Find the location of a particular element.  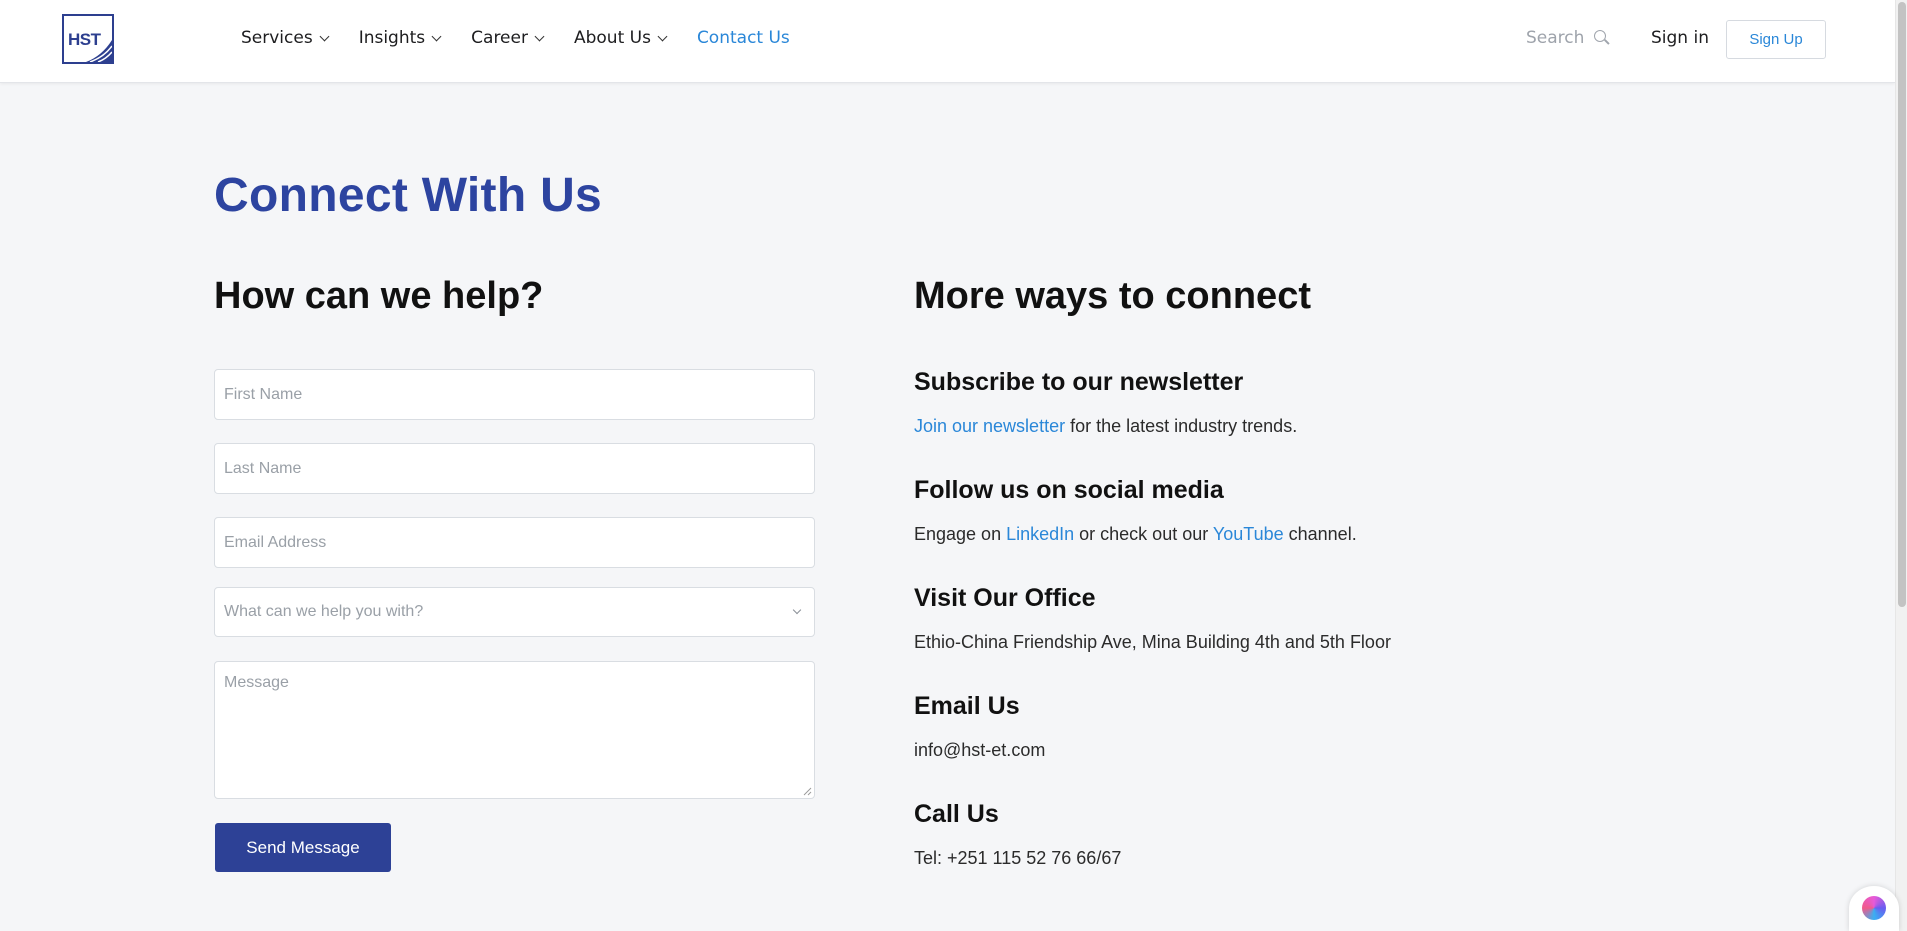

first-name-field is located at coordinates (514, 394).